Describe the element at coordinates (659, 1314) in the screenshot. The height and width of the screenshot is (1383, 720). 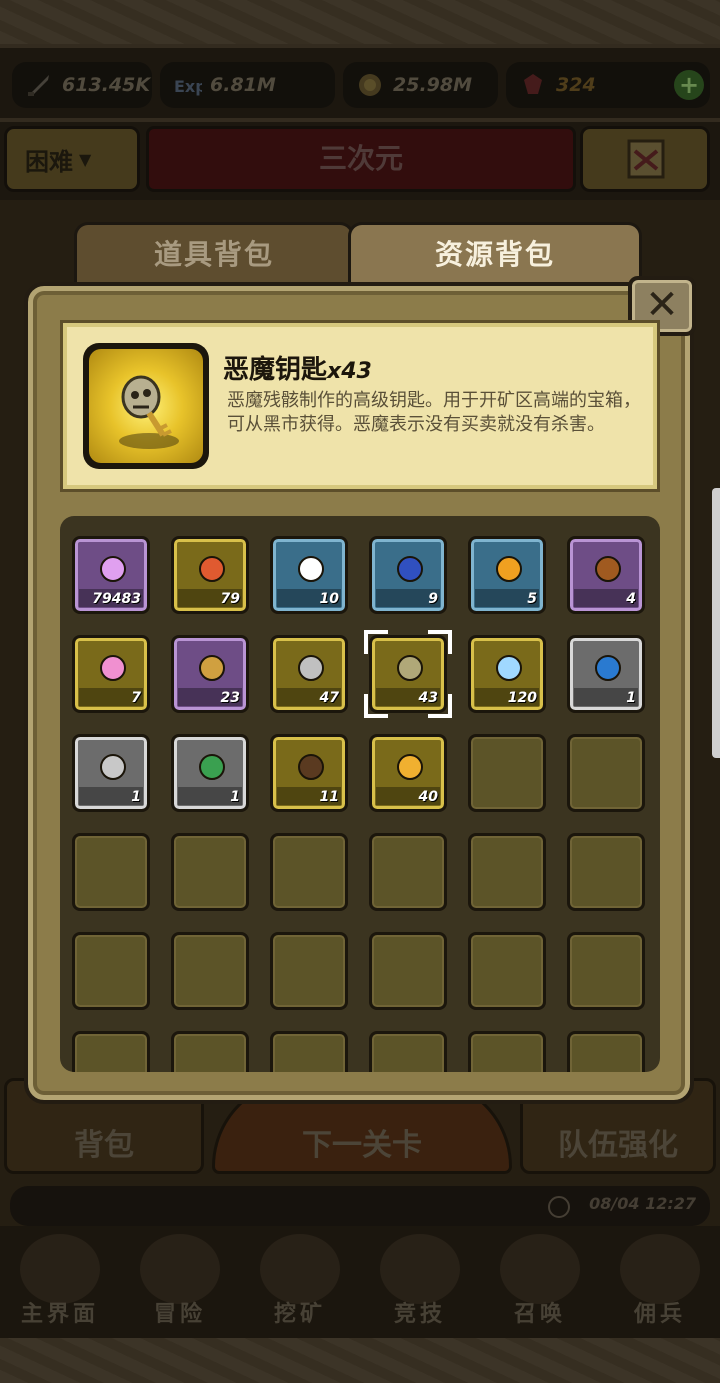
I see `nav-mercenary-label: 佣兵` at that location.